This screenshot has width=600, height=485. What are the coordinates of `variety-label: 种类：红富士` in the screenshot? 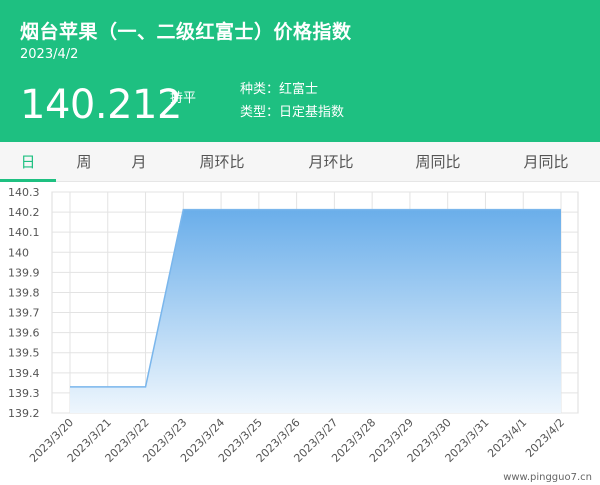 It's located at (279, 89).